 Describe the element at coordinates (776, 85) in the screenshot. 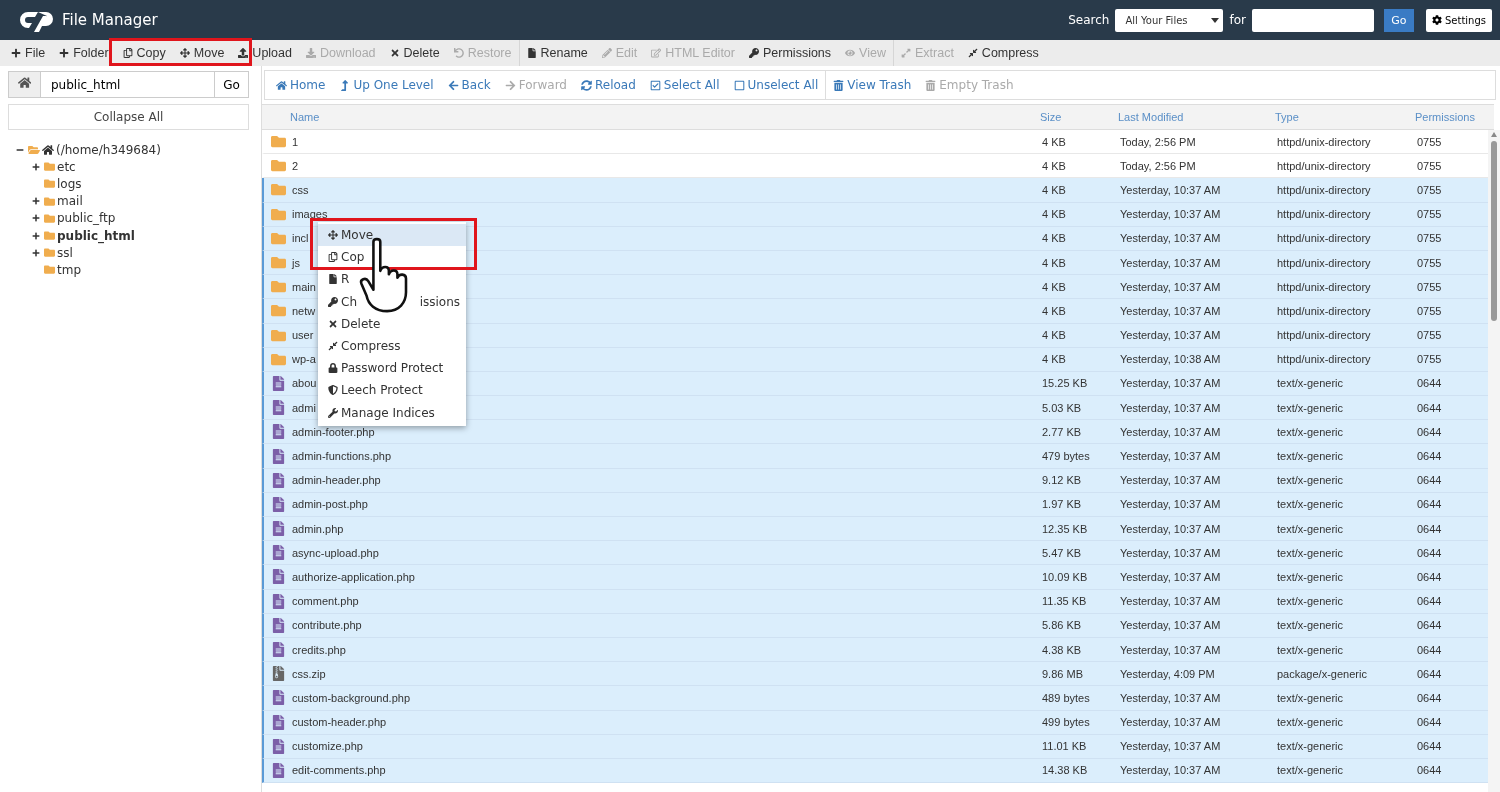

I see `nav-button: Unselect All` at that location.